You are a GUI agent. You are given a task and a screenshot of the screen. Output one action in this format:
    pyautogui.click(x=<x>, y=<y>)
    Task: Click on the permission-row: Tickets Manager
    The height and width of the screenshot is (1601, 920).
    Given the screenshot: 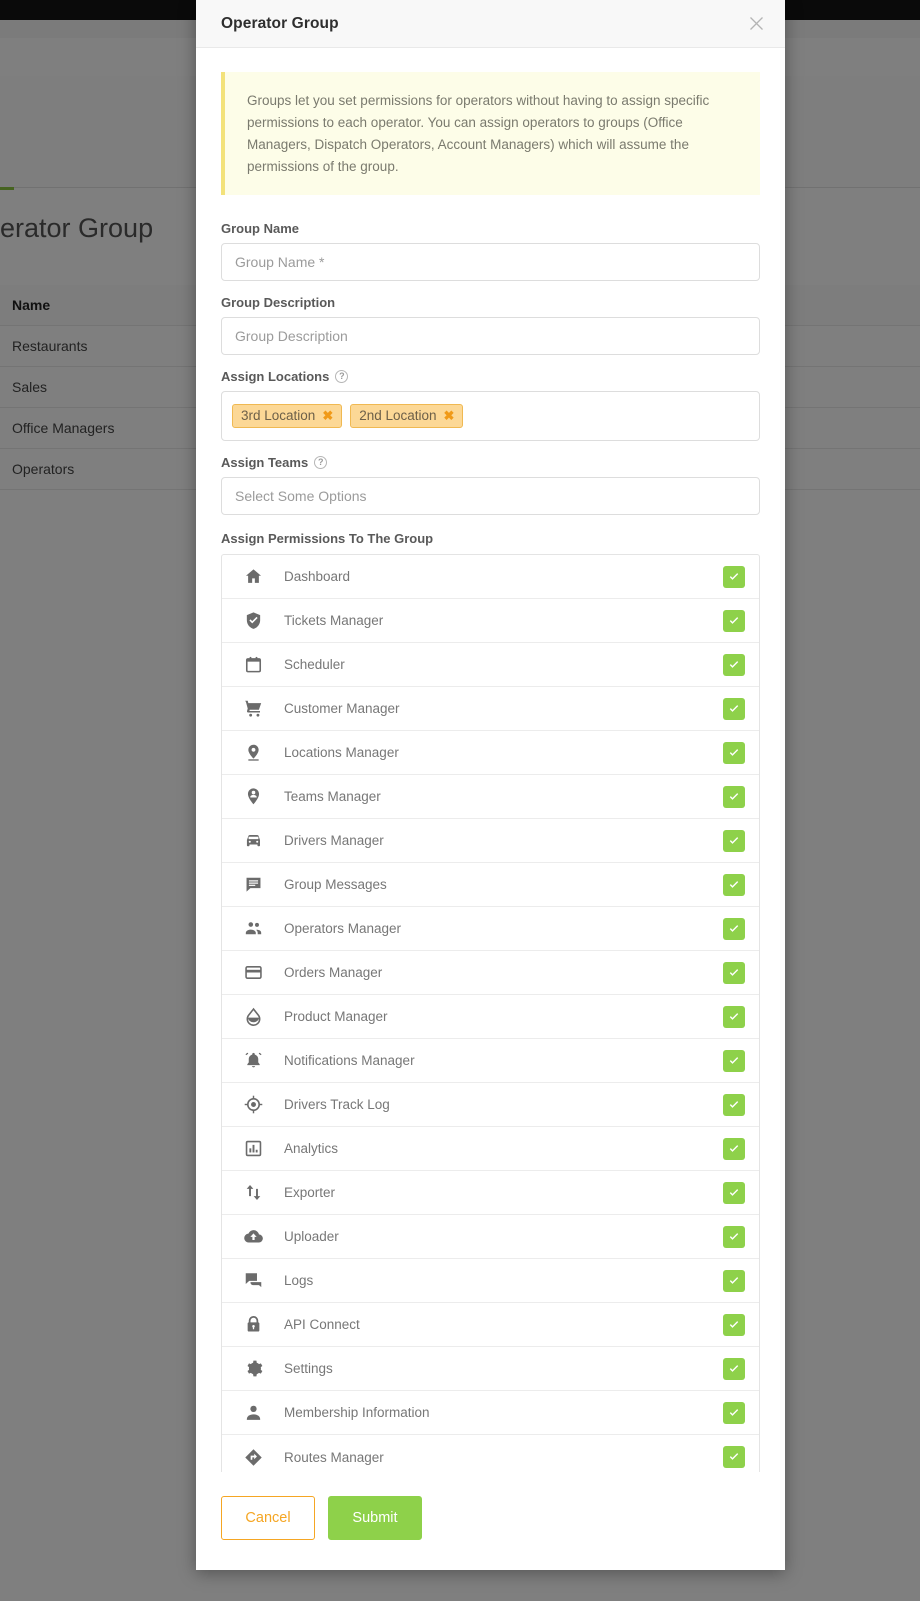 What is the action you would take?
    pyautogui.click(x=490, y=621)
    